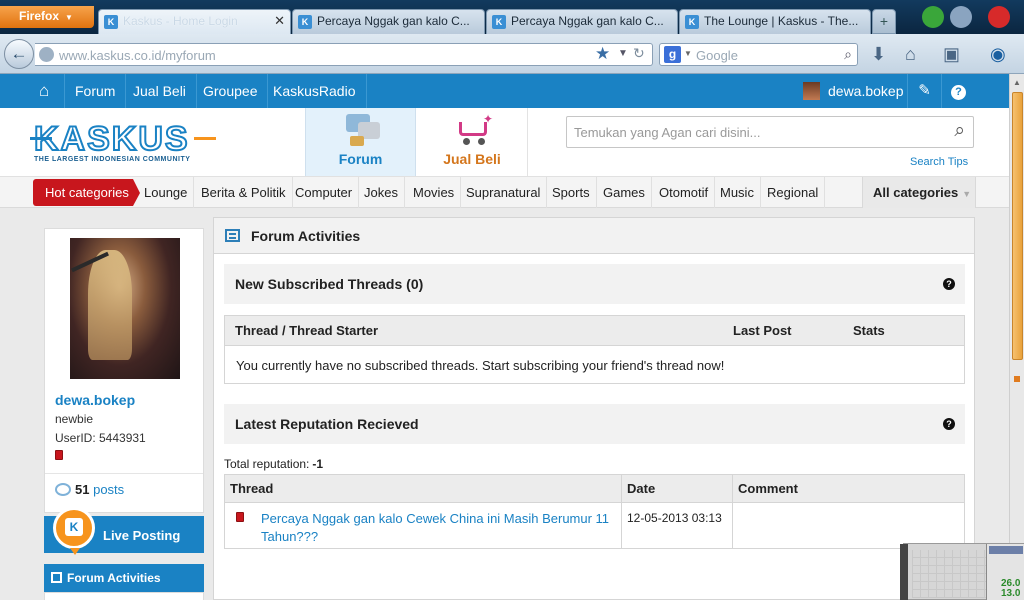 The image size is (1024, 600). What do you see at coordinates (112, 159) in the screenshot?
I see `logo-tagline: THE LARGEST INDONESIAN COMMUNITY` at bounding box center [112, 159].